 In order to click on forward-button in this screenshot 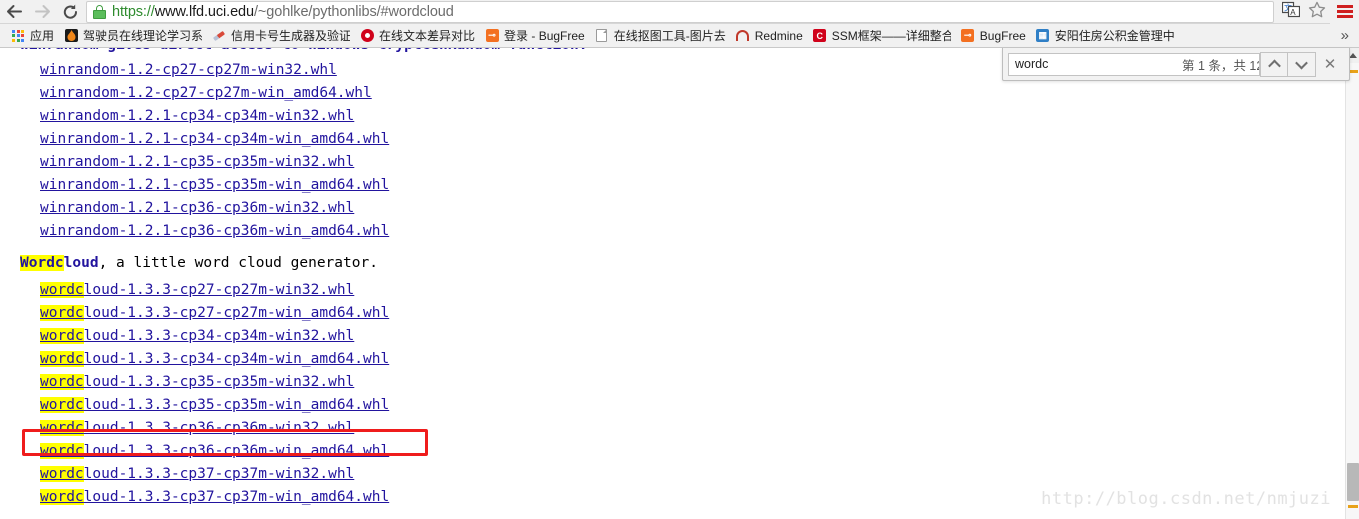, I will do `click(42, 12)`.